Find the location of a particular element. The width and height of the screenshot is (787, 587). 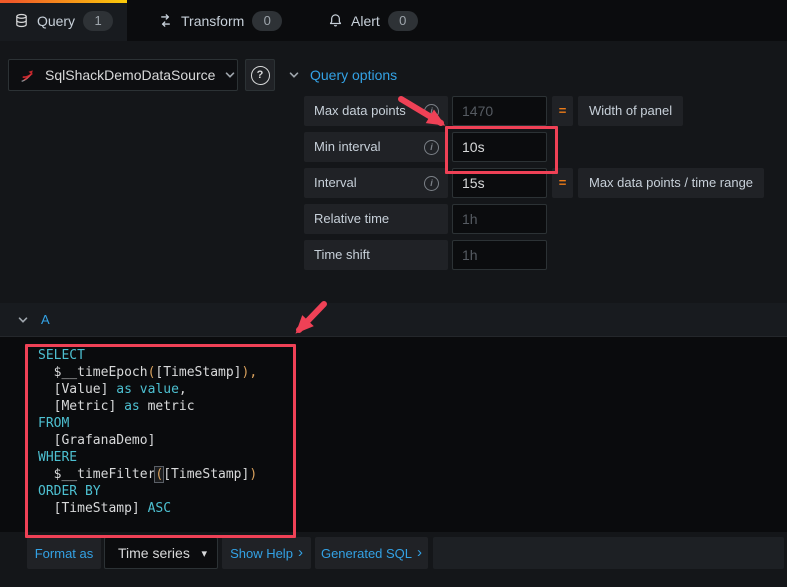

query-option-row-time-shift: Time shift is located at coordinates (393, 255).